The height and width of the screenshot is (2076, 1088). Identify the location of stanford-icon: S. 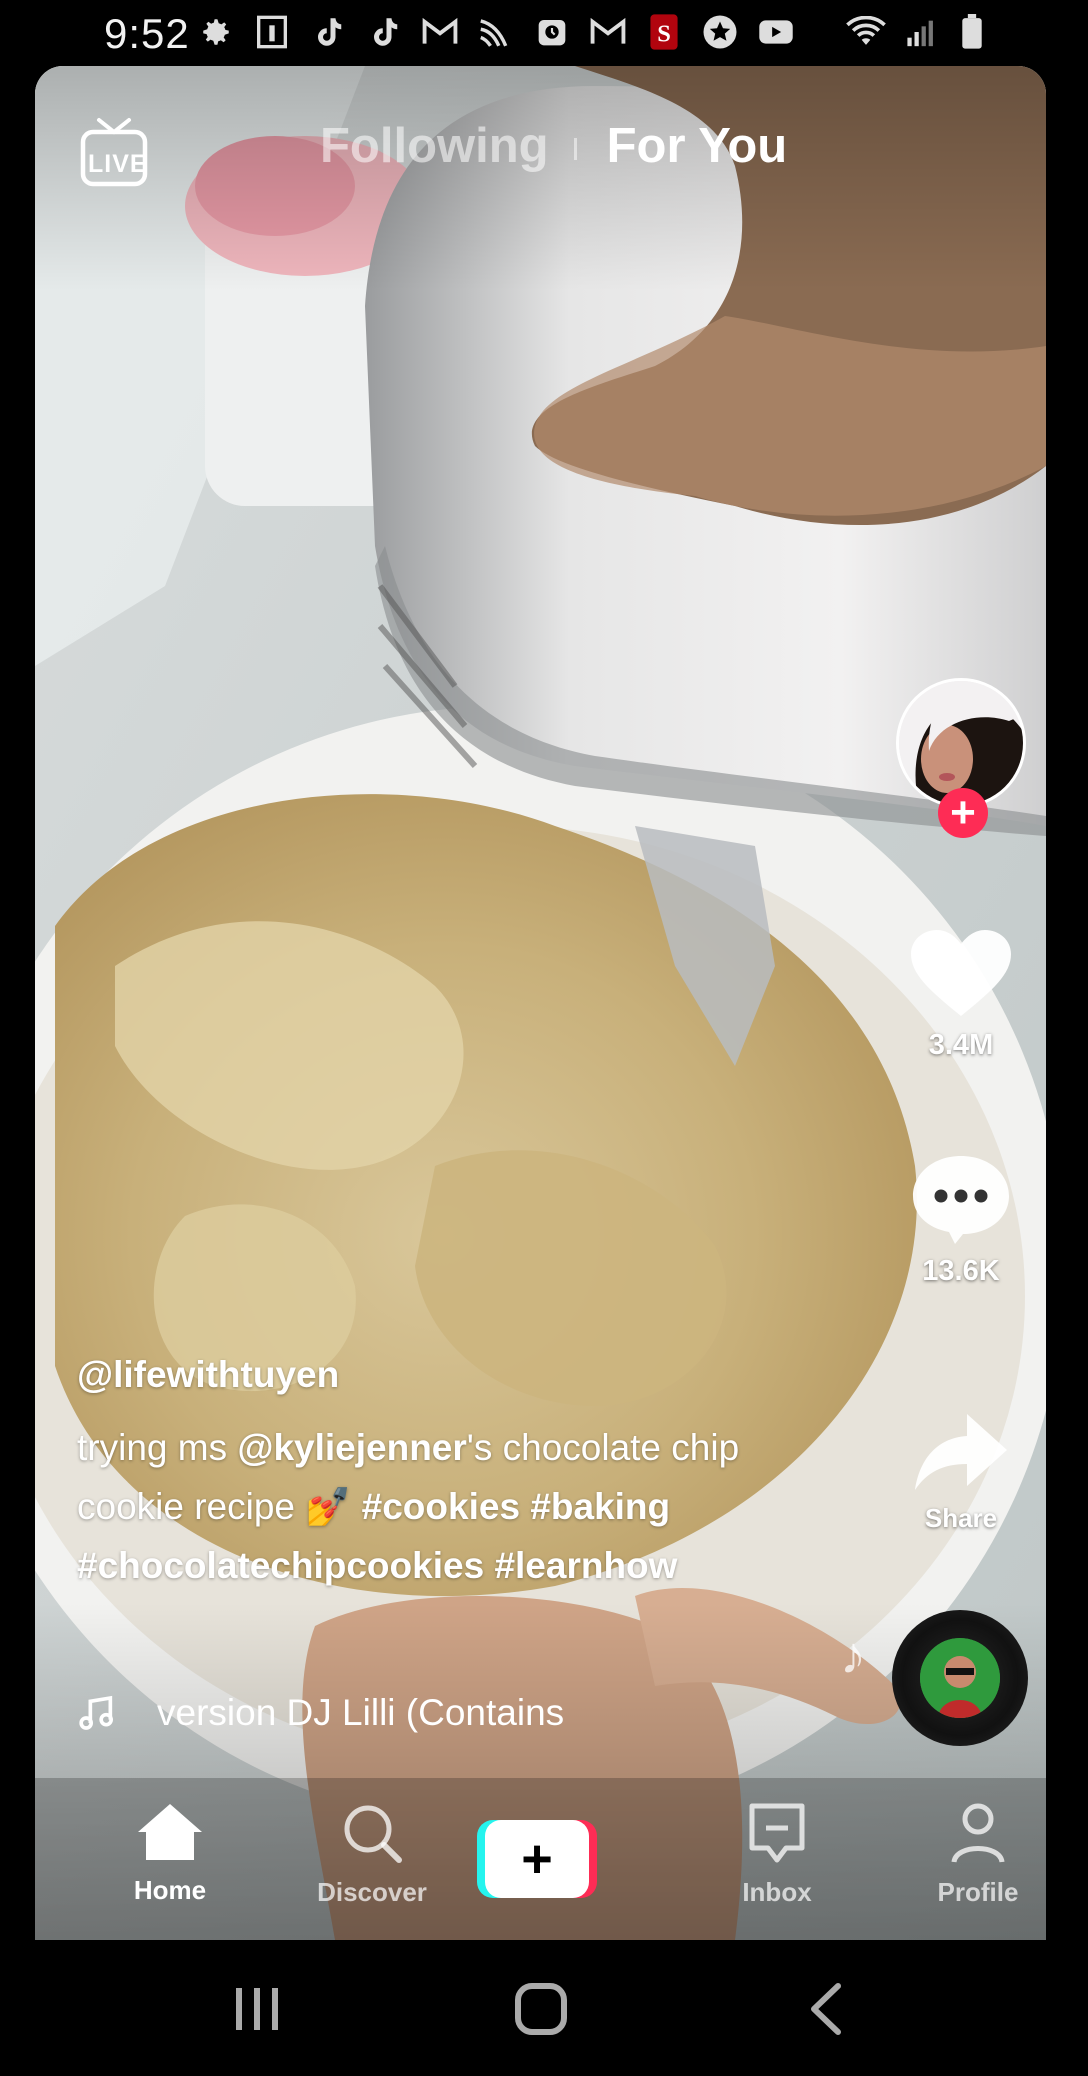
(664, 32).